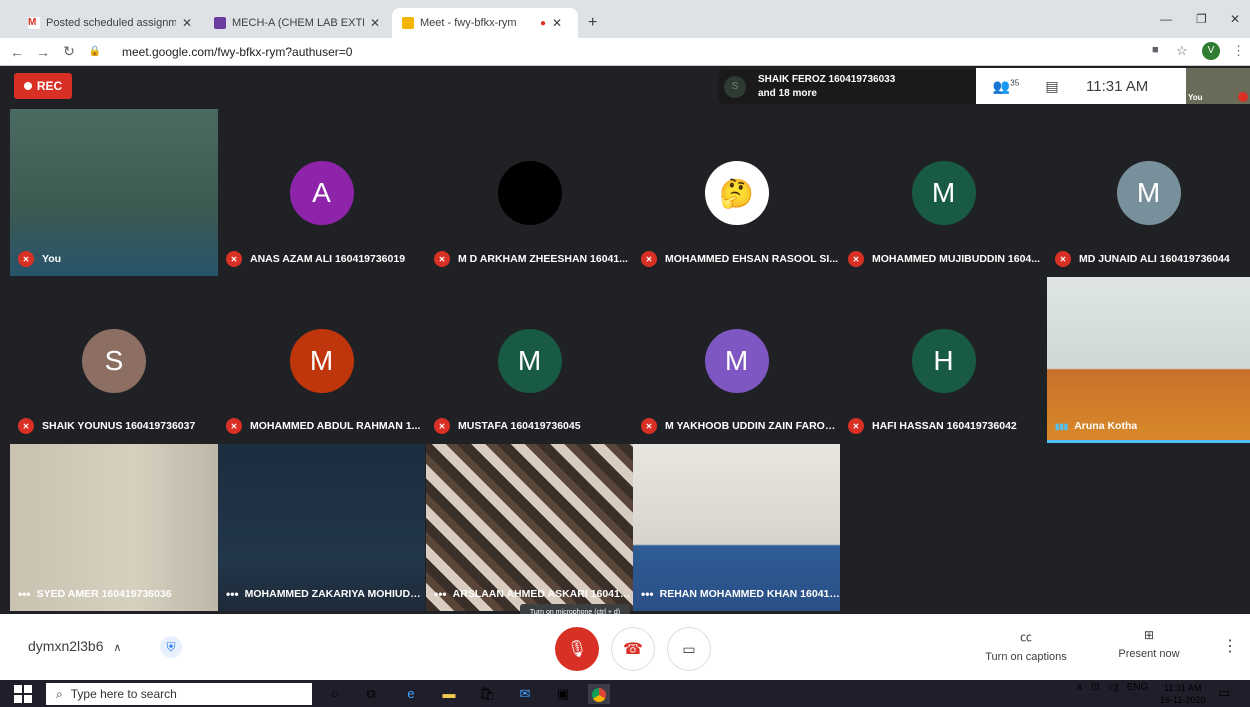 The image size is (1250, 707). What do you see at coordinates (237, 52) in the screenshot?
I see `url-field: meet.google.com/fwy-bfkx-rym?authuser=0` at bounding box center [237, 52].